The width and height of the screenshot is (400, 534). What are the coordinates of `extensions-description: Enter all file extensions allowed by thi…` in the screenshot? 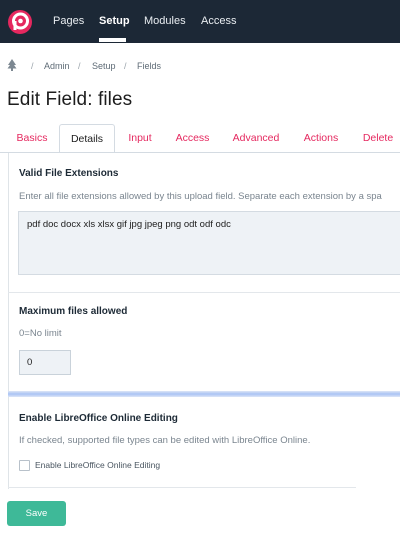 It's located at (200, 196).